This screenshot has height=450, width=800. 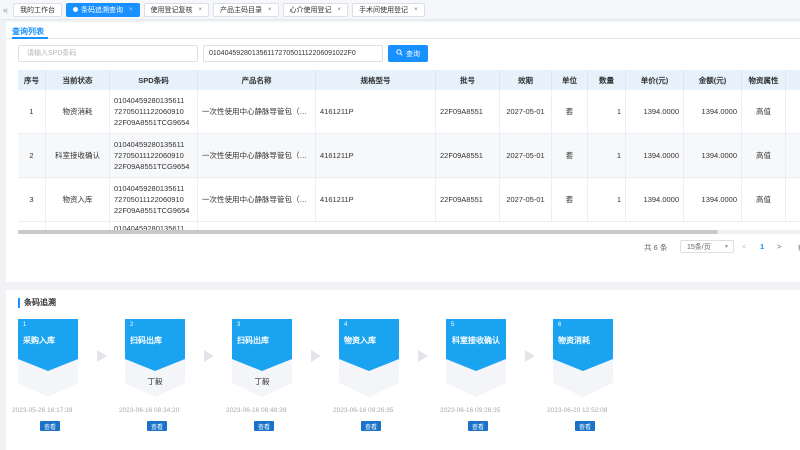 I want to click on table-cell-qty: 1, so click(x=618, y=199).